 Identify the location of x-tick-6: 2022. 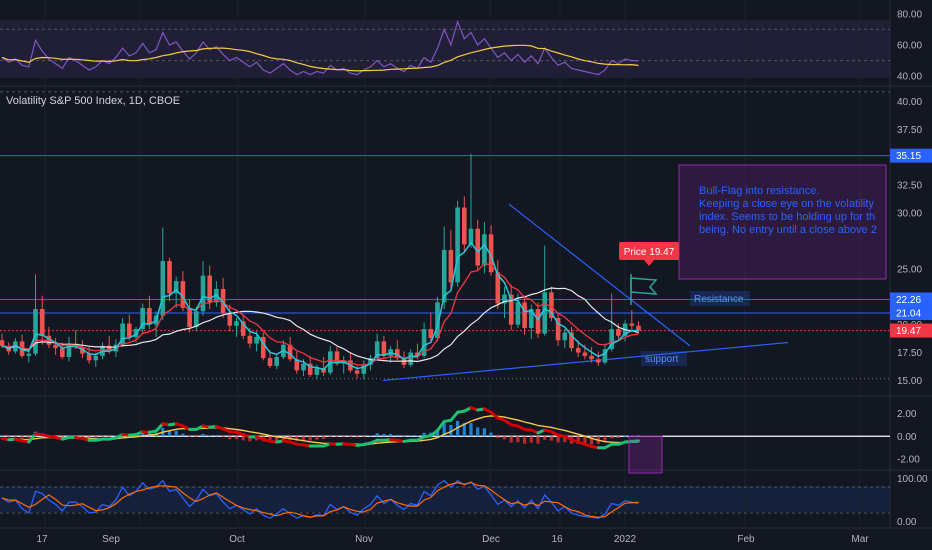
(625, 539).